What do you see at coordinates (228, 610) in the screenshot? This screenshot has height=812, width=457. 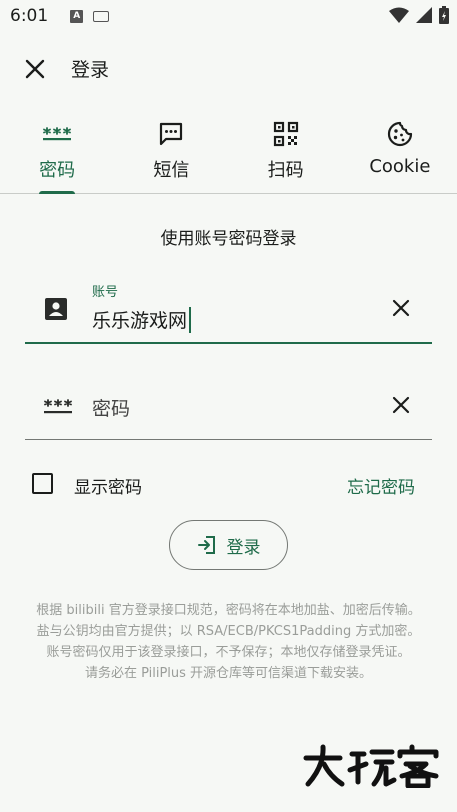 I see `note-line: 根据 bilibili 官方登录接口规范，密码将在本地加盐、加密后传输。` at bounding box center [228, 610].